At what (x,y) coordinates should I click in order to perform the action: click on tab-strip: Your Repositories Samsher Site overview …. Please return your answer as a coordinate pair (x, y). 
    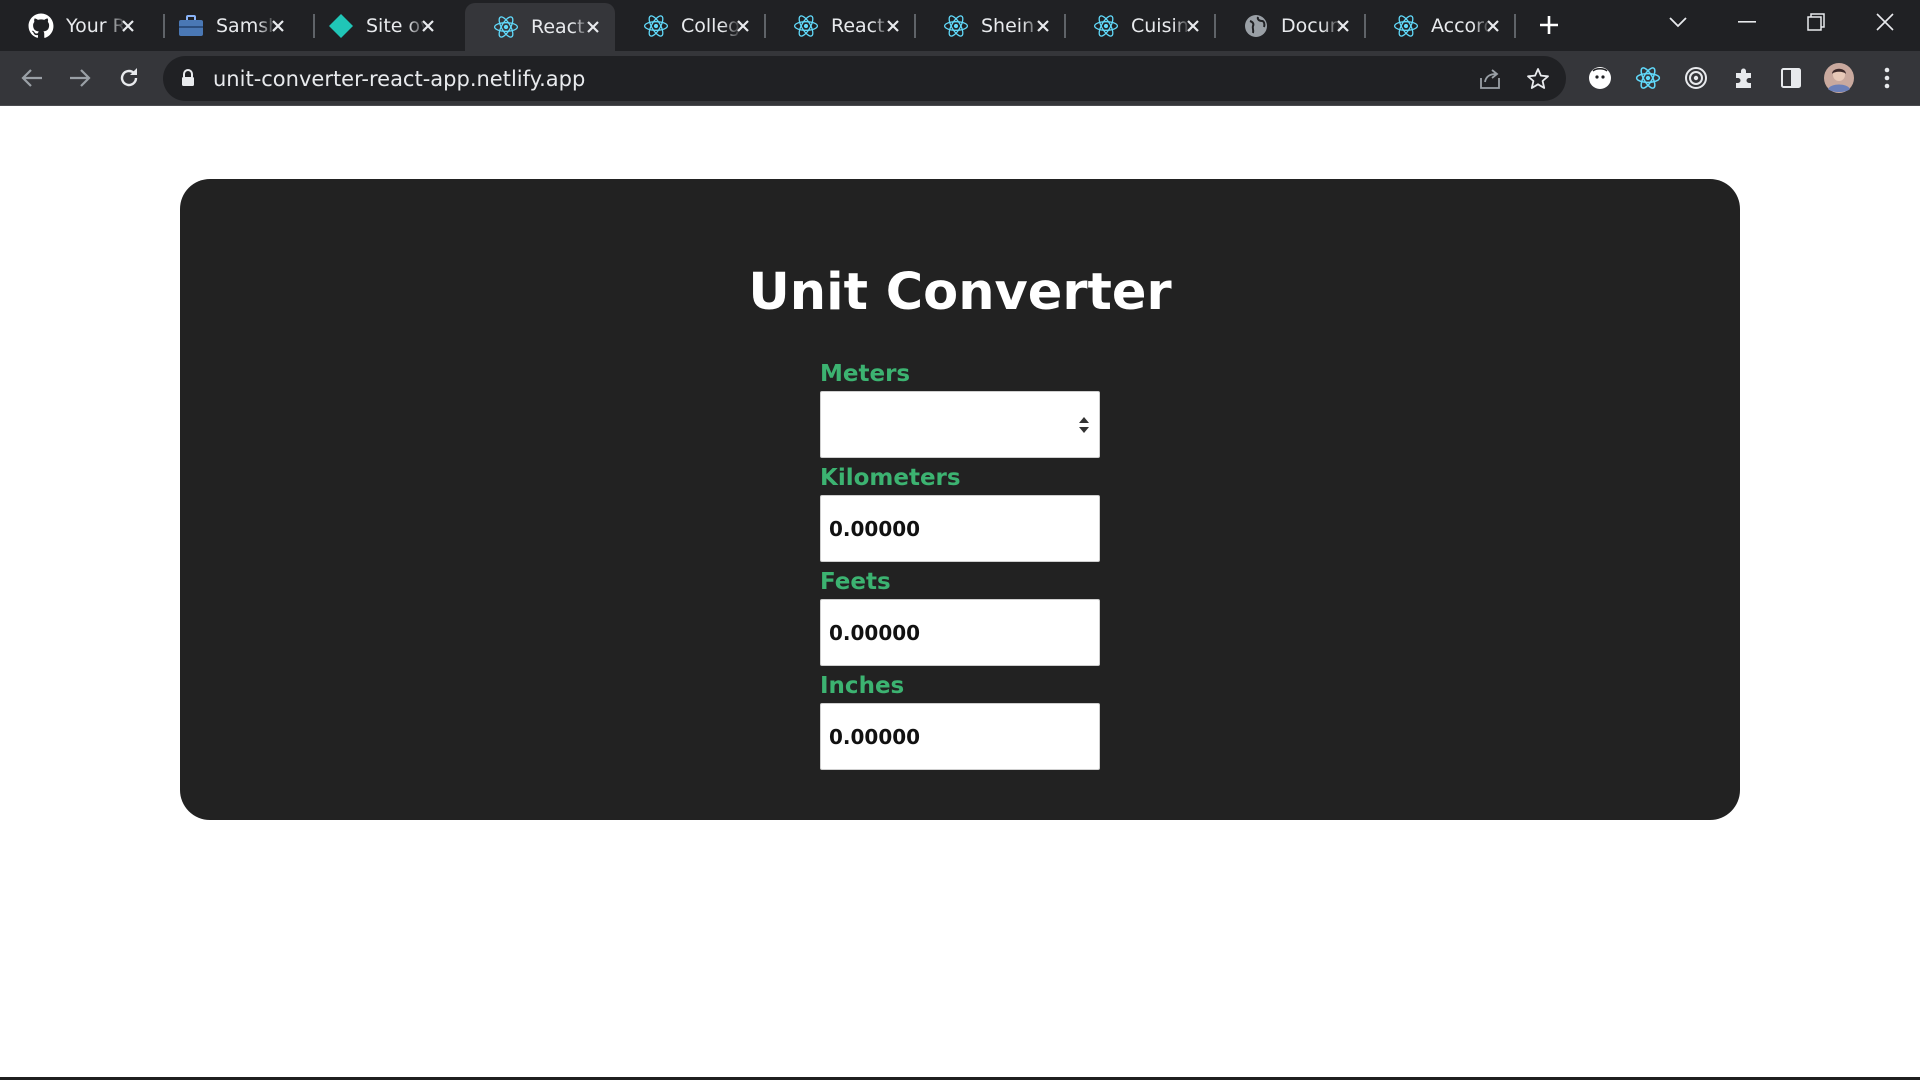
    Looking at the image, I should click on (960, 25).